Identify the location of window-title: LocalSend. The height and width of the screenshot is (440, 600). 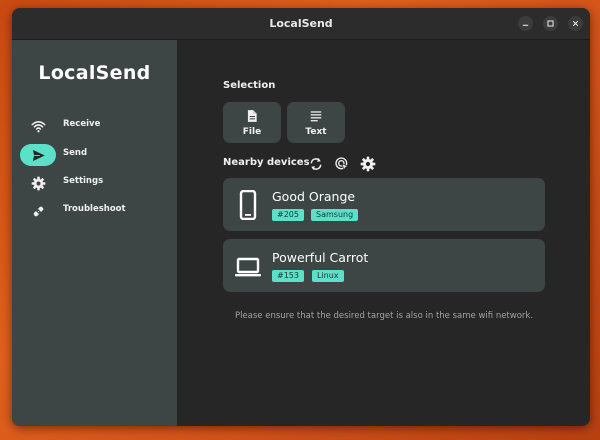
(301, 23).